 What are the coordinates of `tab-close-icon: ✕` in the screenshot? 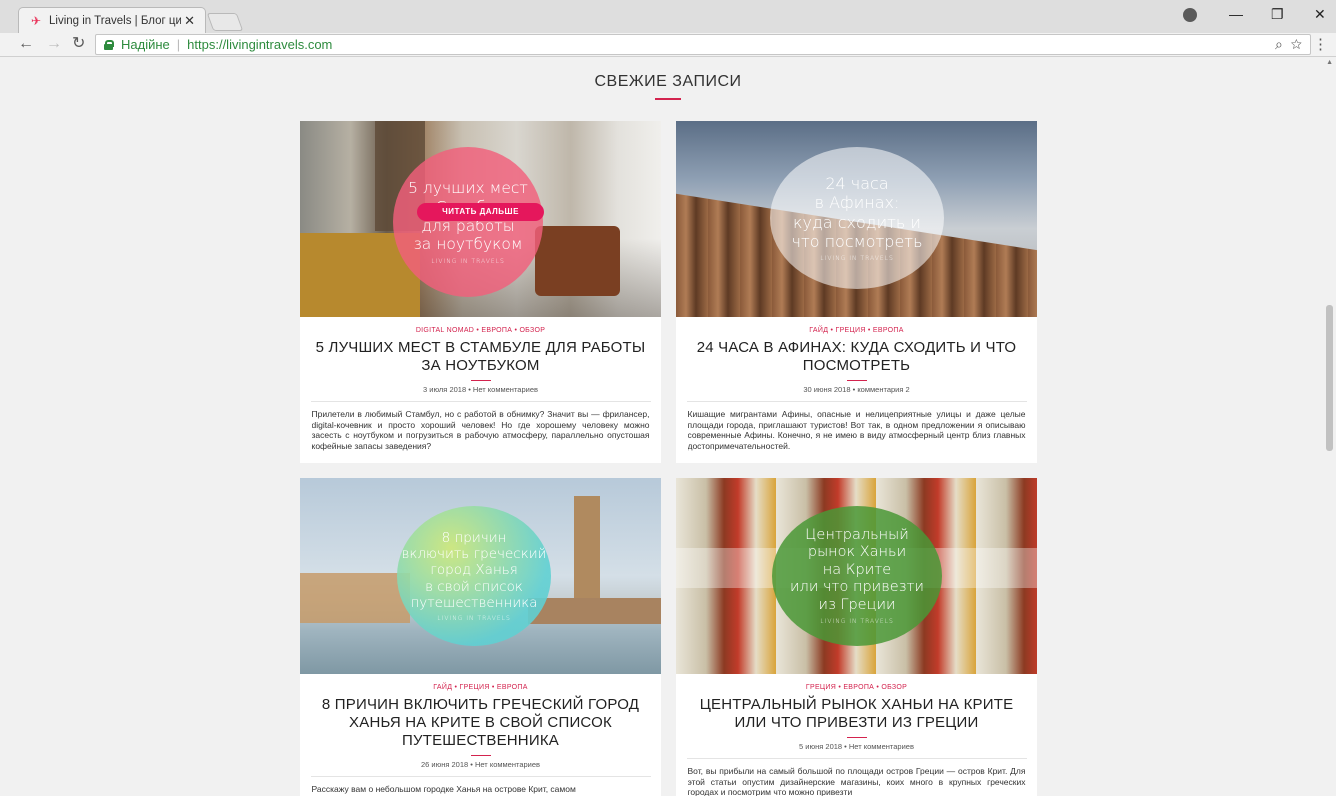 It's located at (189, 21).